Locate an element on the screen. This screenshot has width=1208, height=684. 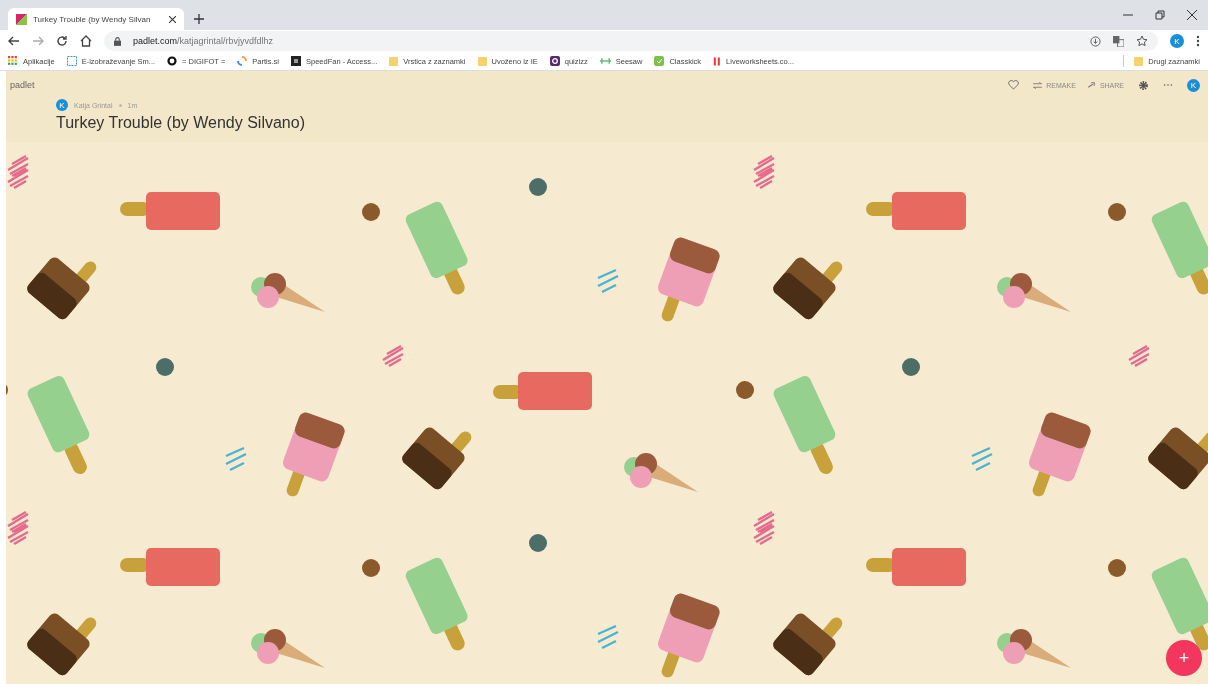
settings-icon is located at coordinates (1143, 85).